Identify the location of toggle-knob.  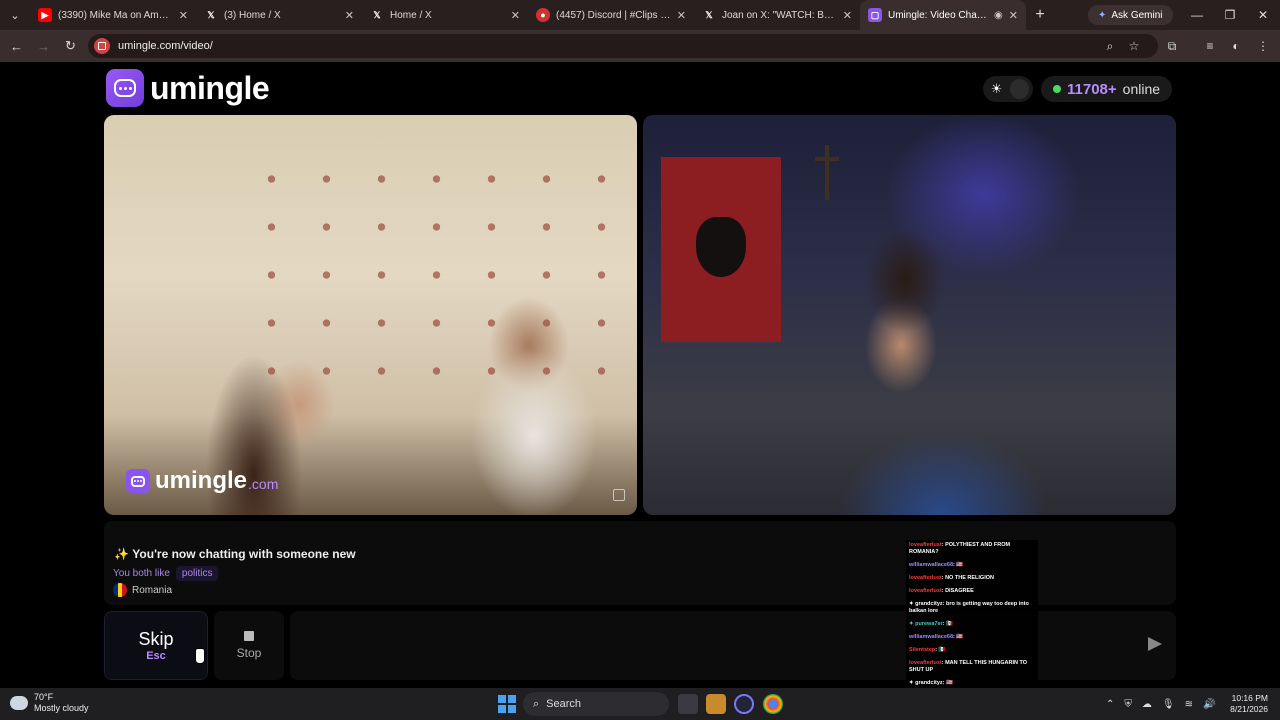
(1019, 89).